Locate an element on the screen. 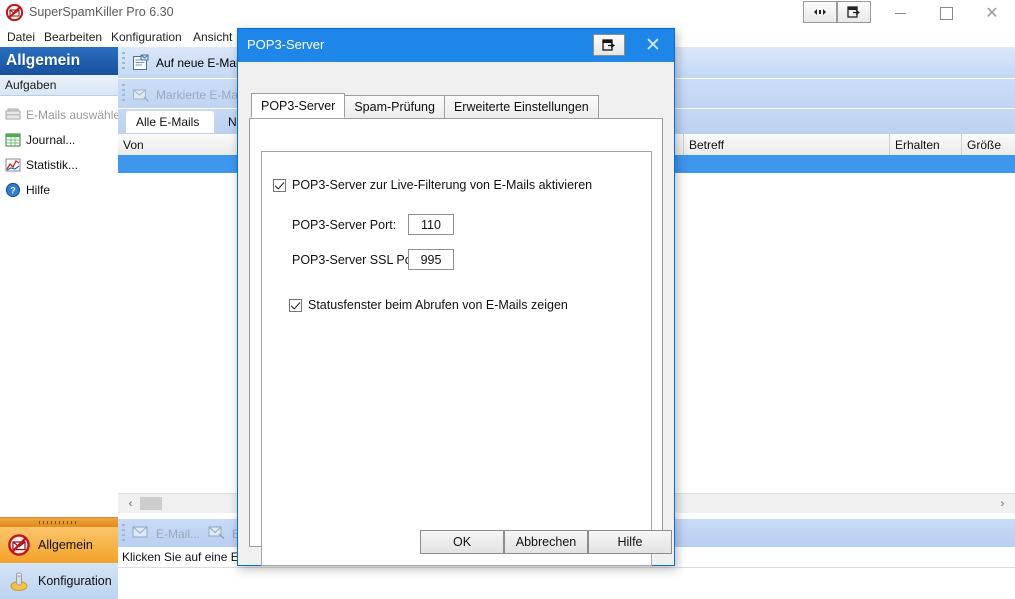 This screenshot has height=599, width=1015. cancel-button: Abbrechen is located at coordinates (546, 542).